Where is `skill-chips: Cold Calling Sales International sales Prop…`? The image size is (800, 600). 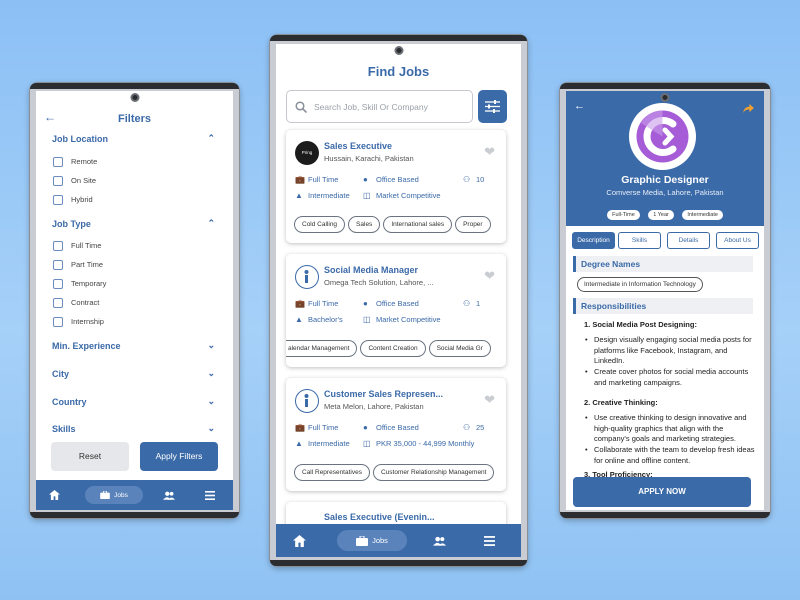 skill-chips: Cold Calling Sales International sales Prop… is located at coordinates (394, 223).